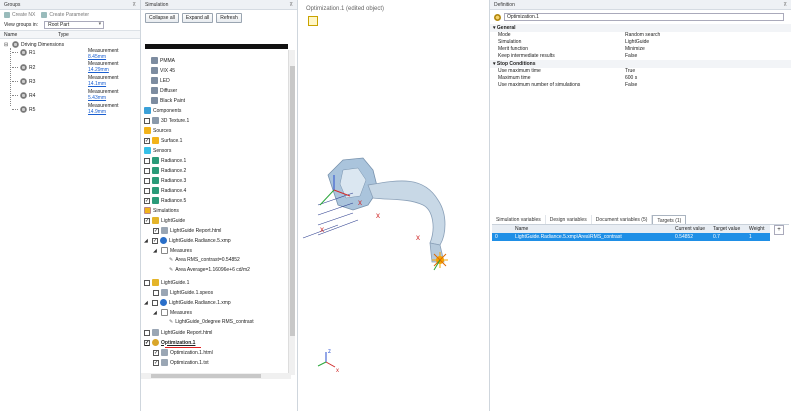 Image resolution: width=791 pixels, height=411 pixels. Describe the element at coordinates (187, 302) in the screenshot. I see `tree-lightguide-radiance1: ◢ LightGuide.Radiance.1.xmp` at that location.